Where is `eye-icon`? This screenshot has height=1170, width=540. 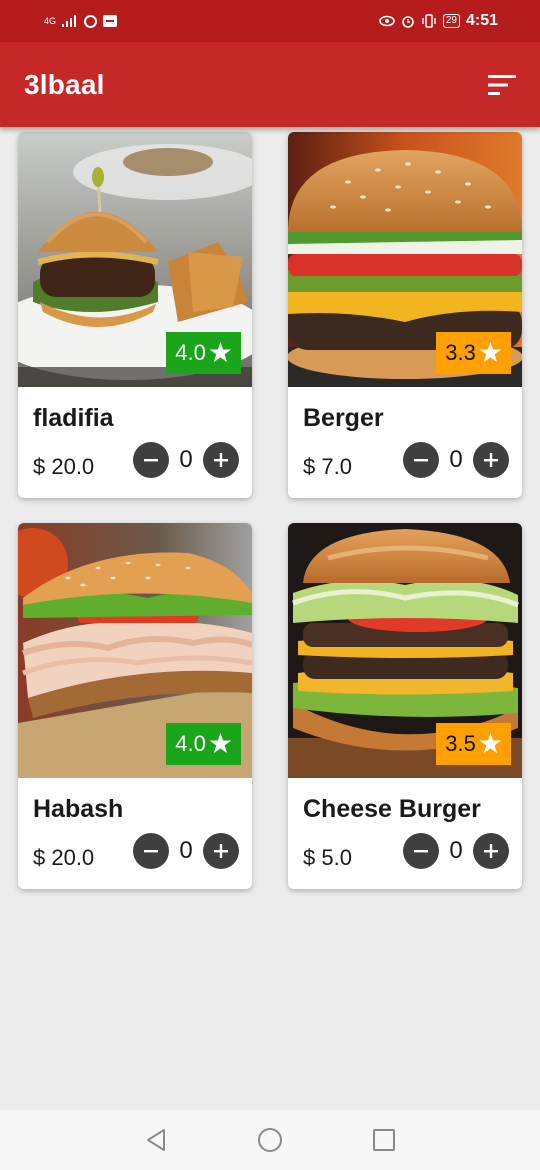 eye-icon is located at coordinates (387, 21).